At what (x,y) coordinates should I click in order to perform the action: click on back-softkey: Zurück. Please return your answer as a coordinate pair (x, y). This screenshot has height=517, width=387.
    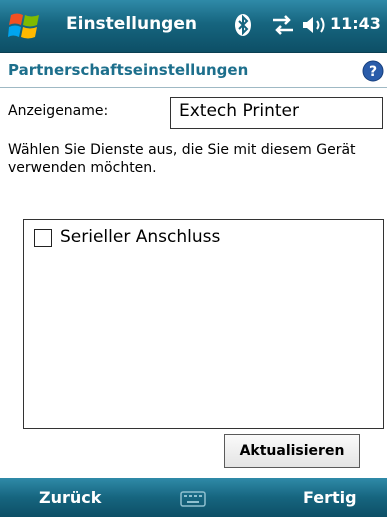
    Looking at the image, I should click on (70, 497).